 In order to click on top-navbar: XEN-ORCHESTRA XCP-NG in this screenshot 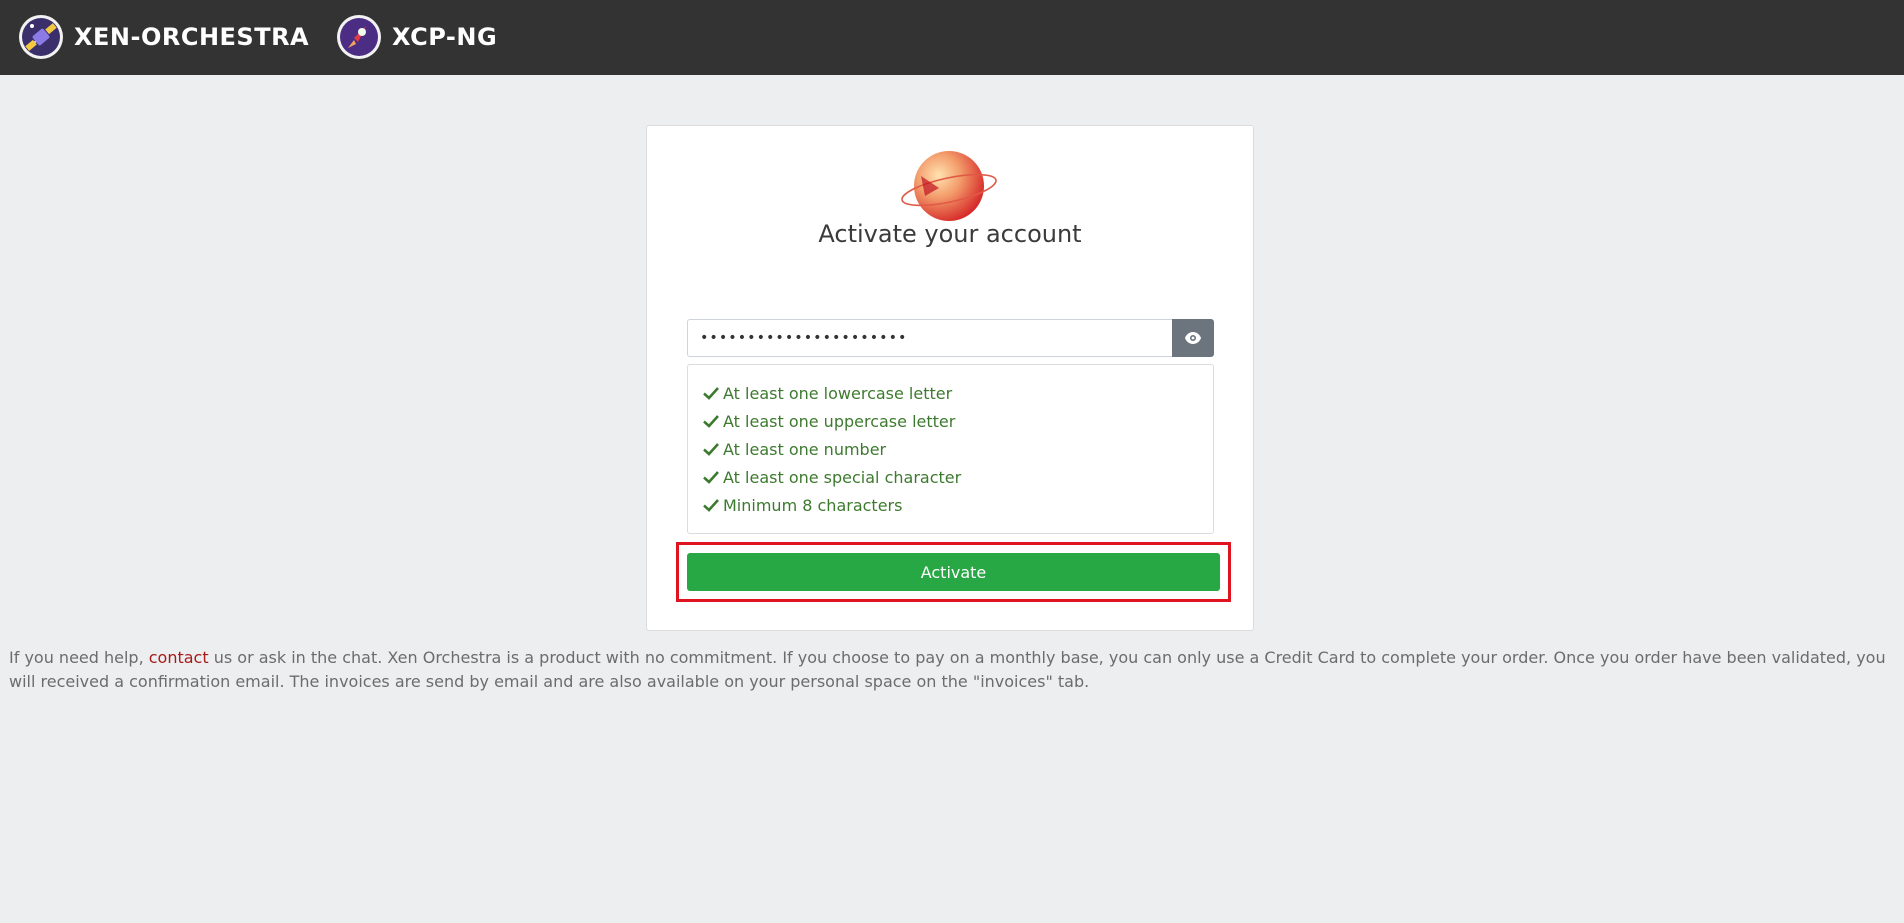, I will do `click(952, 37)`.